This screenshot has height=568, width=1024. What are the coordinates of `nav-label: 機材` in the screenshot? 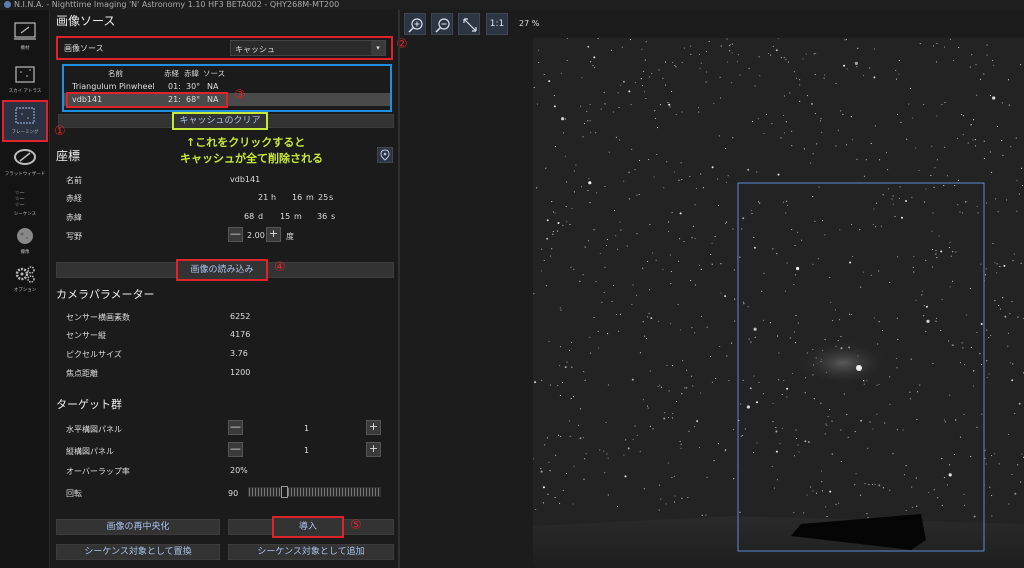 It's located at (25, 48).